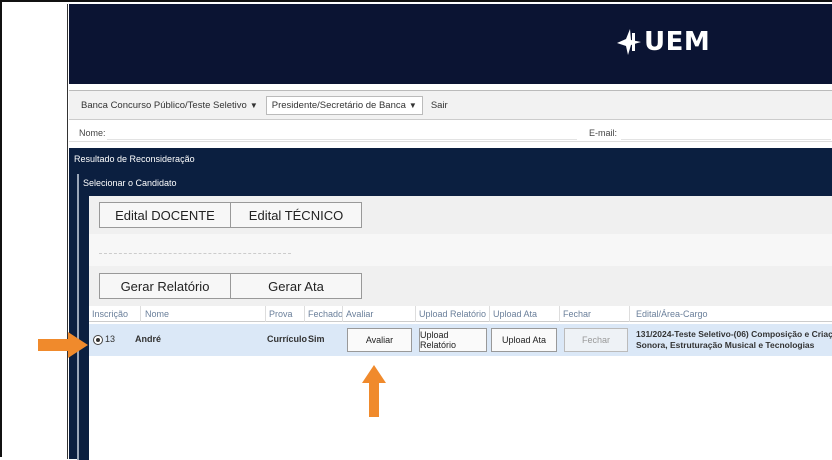 This screenshot has width=832, height=460. Describe the element at coordinates (460, 250) in the screenshot. I see `separator-strip` at that location.